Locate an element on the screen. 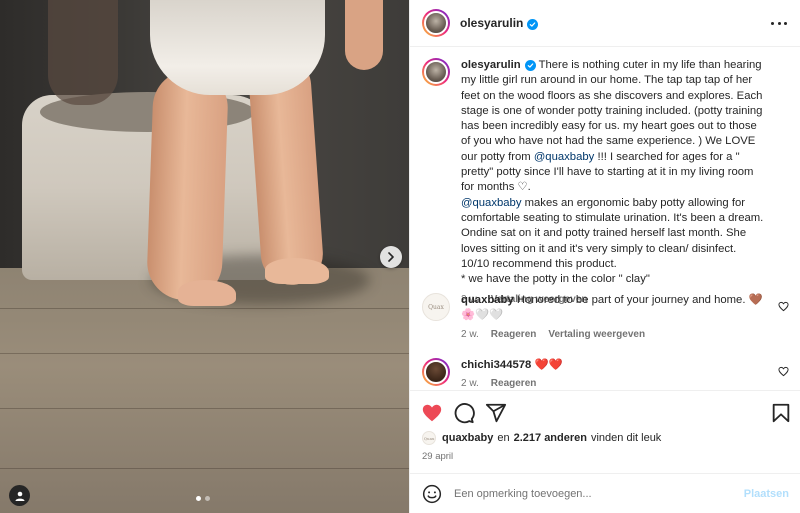 The height and width of the screenshot is (513, 800). carousel-dots is located at coordinates (203, 498).